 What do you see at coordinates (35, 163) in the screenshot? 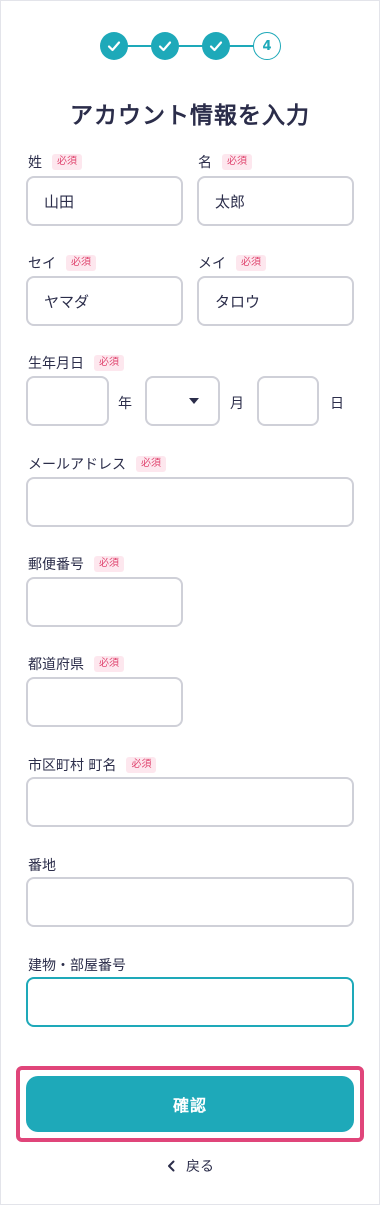
I see `last-name-label-text: 姓` at bounding box center [35, 163].